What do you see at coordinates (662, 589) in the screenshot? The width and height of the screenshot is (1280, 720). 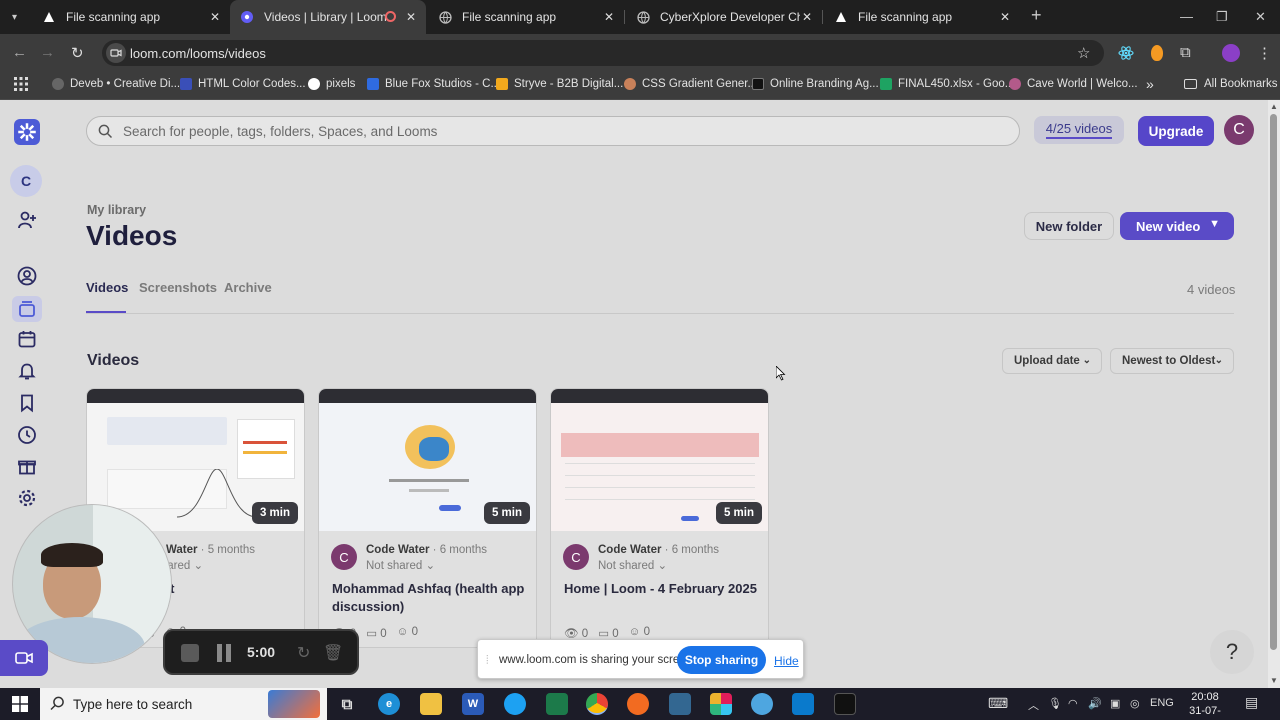 I see `video-title: Home | Loom - 4 February 2025` at bounding box center [662, 589].